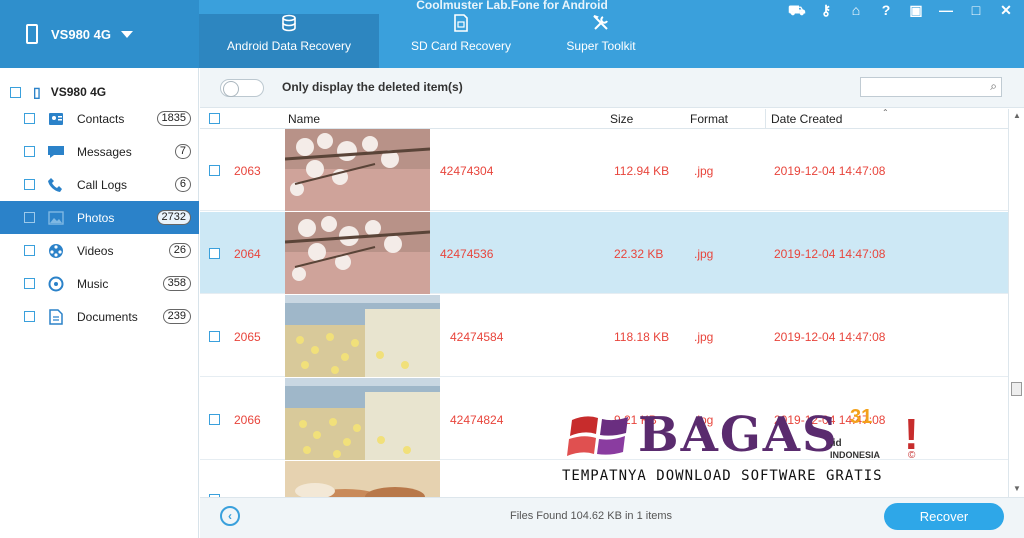  What do you see at coordinates (173, 118) in the screenshot?
I see `count-badge: 1835` at bounding box center [173, 118].